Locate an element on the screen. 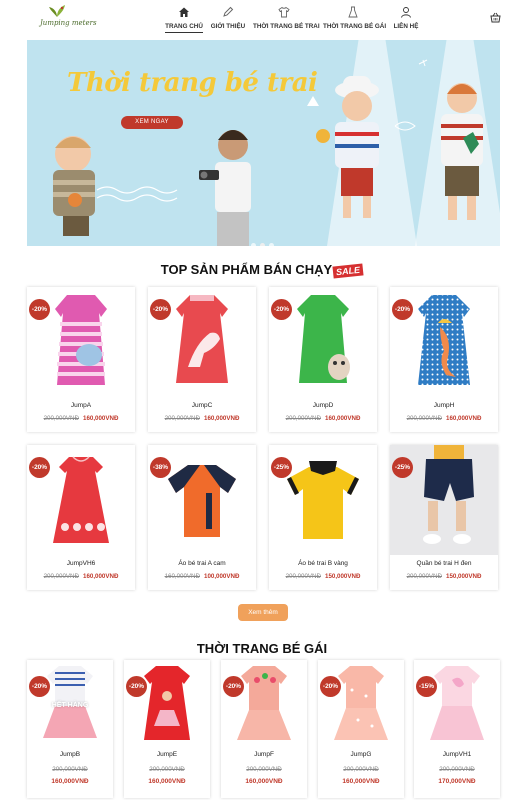 The image size is (524, 800). product-card: -20% JumpE 200,000VNĐ 160,000VNĐ is located at coordinates (167, 729).